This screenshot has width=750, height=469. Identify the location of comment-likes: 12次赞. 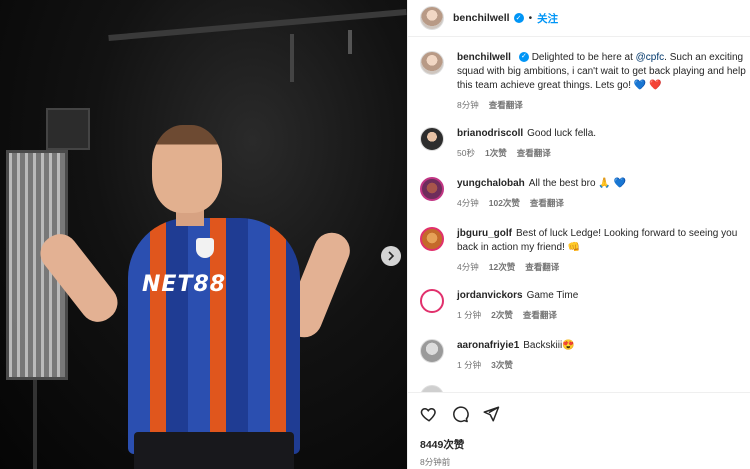
(502, 267).